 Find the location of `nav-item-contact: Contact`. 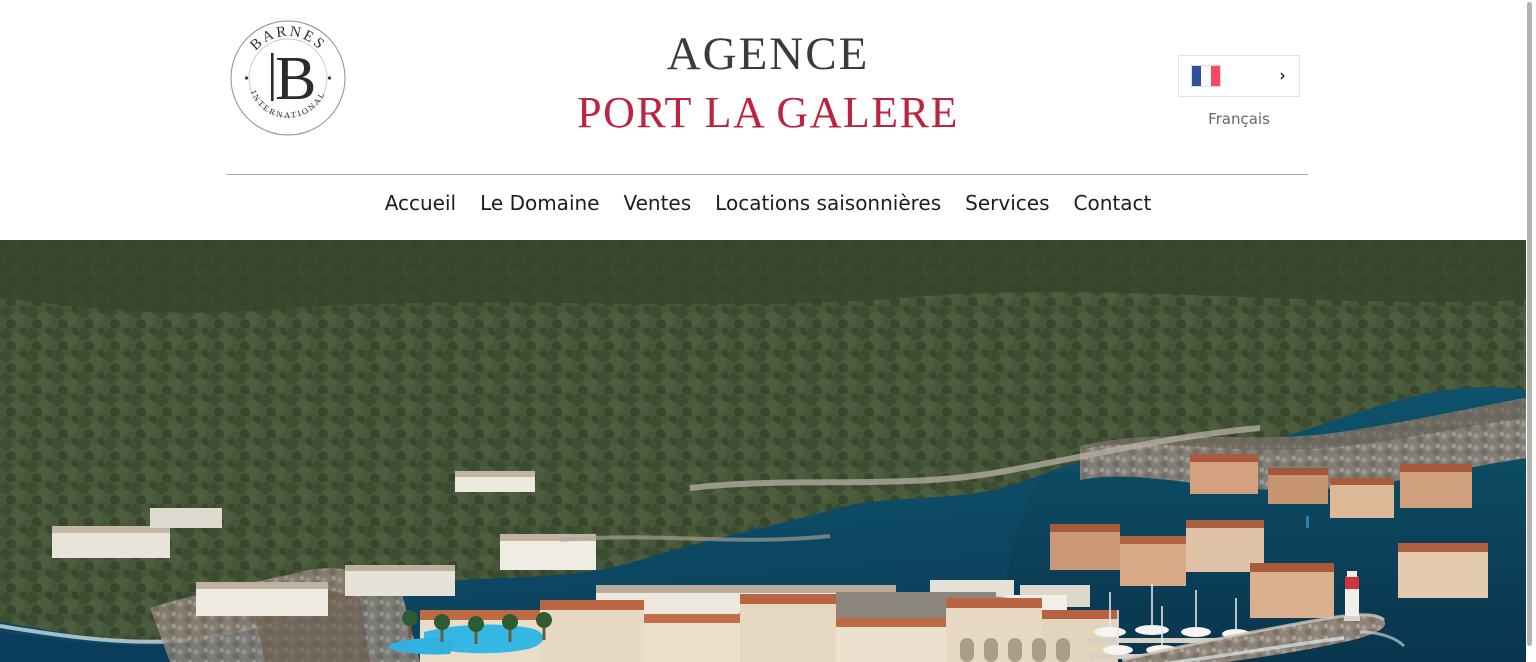

nav-item-contact: Contact is located at coordinates (1113, 203).